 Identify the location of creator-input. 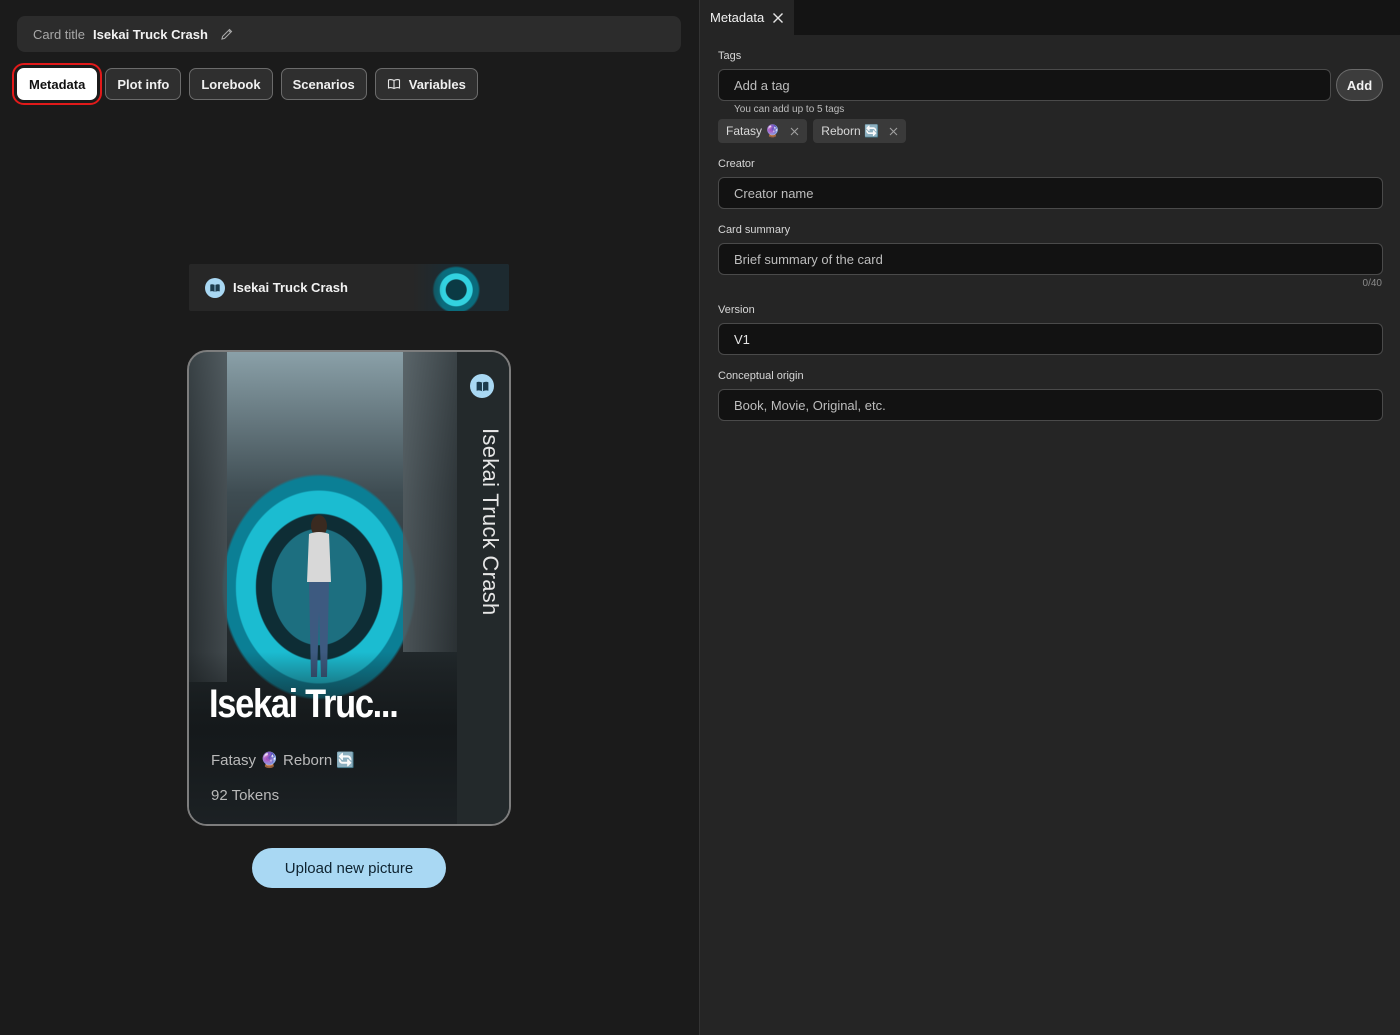
(1050, 193).